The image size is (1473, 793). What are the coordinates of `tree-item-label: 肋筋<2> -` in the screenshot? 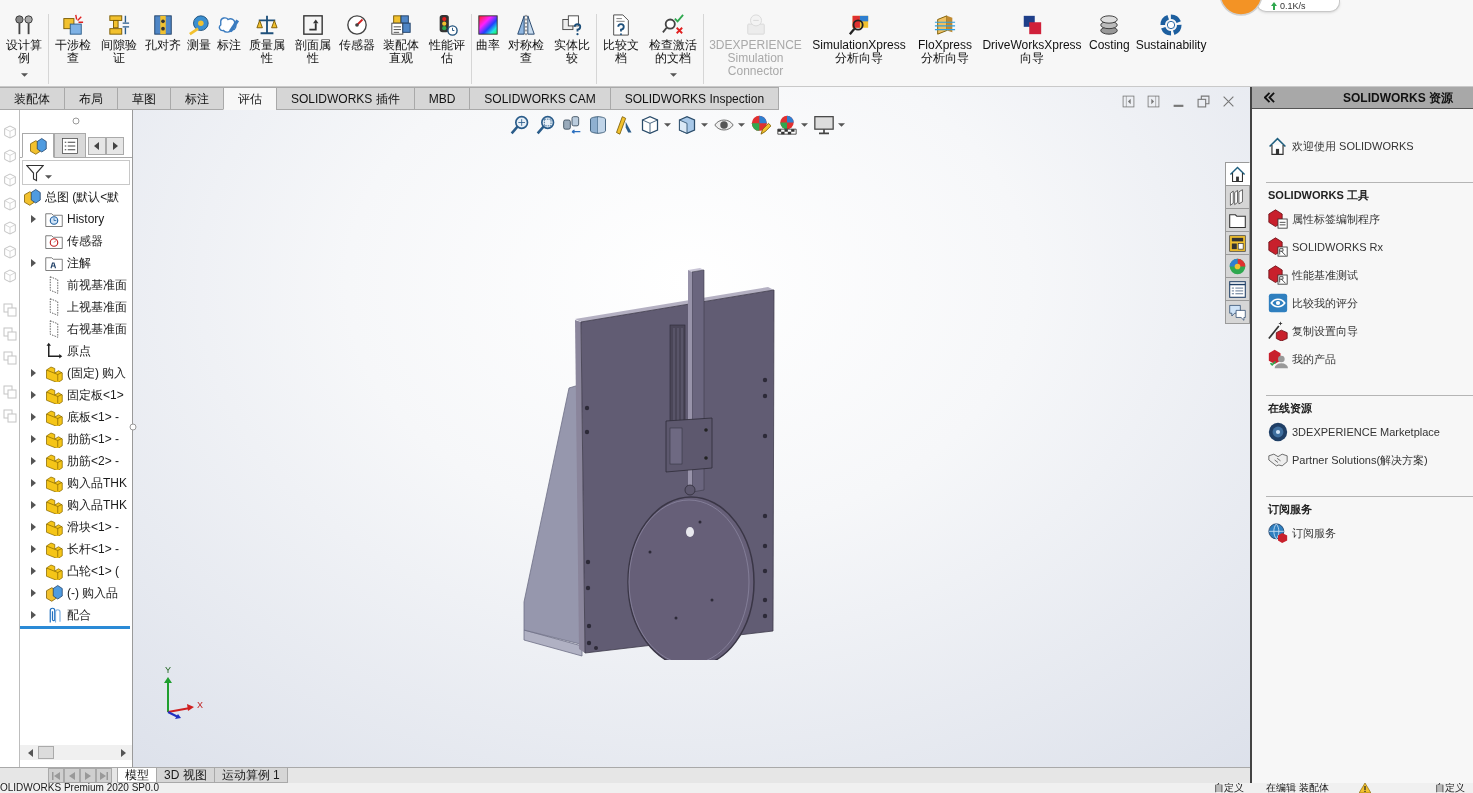 It's located at (93, 461).